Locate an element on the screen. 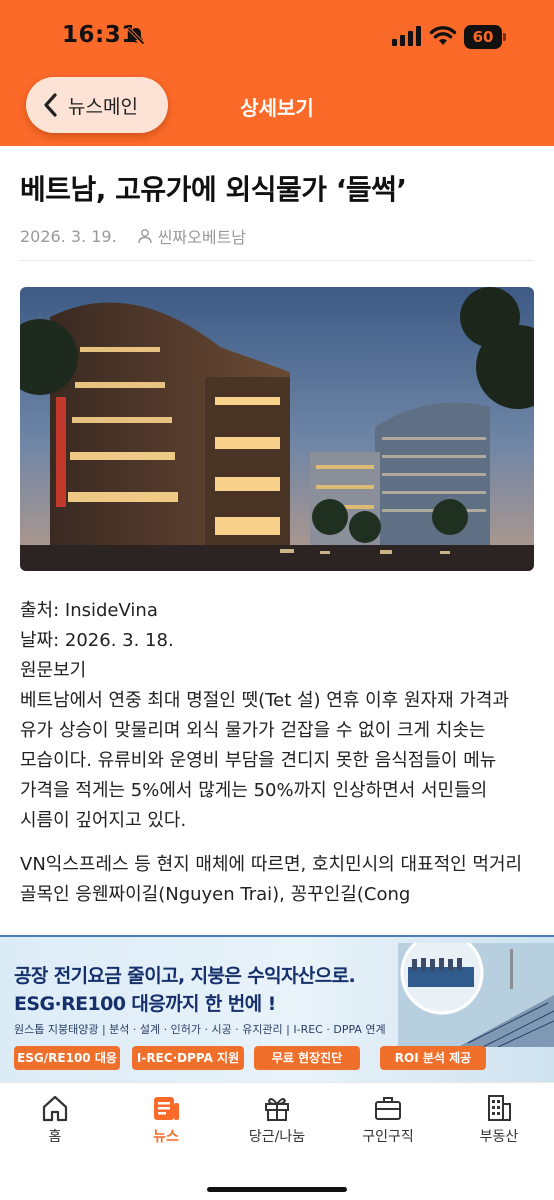 The width and height of the screenshot is (554, 1200). news-icon is located at coordinates (166, 1108).